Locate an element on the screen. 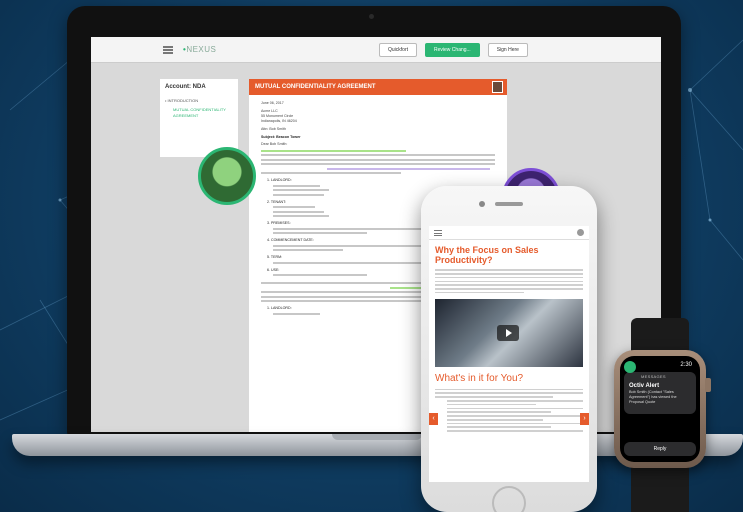 This screenshot has height=512, width=743. sidebar-title: Account: NDA is located at coordinates (185, 87).